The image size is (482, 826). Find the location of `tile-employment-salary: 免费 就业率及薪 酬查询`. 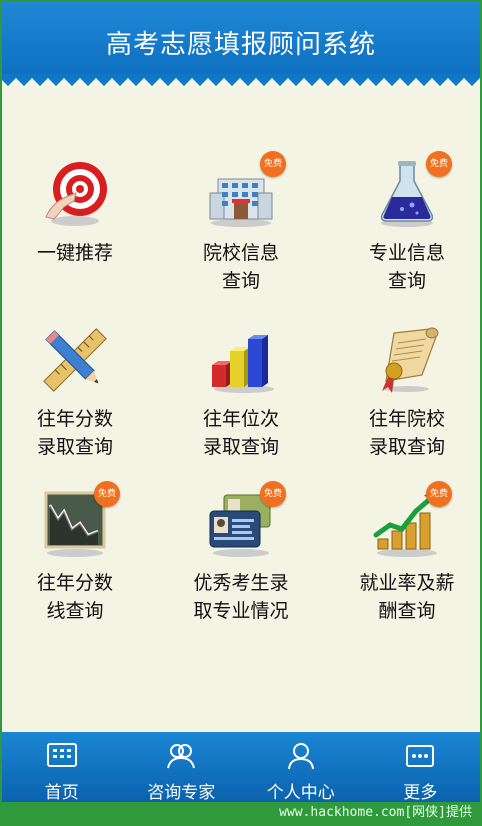

tile-employment-salary: 免费 就业率及薪 酬查询 is located at coordinates (403, 555).